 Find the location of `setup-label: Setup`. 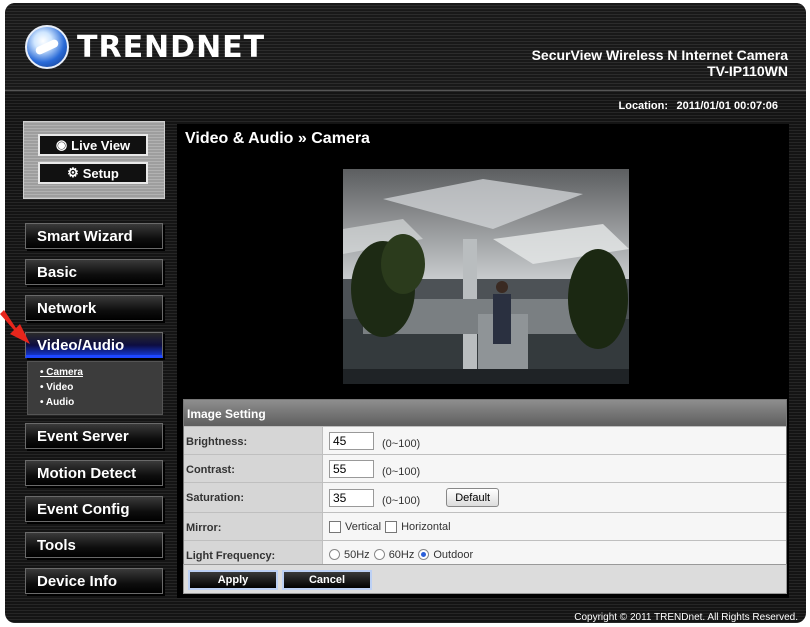

setup-label: Setup is located at coordinates (100, 173).